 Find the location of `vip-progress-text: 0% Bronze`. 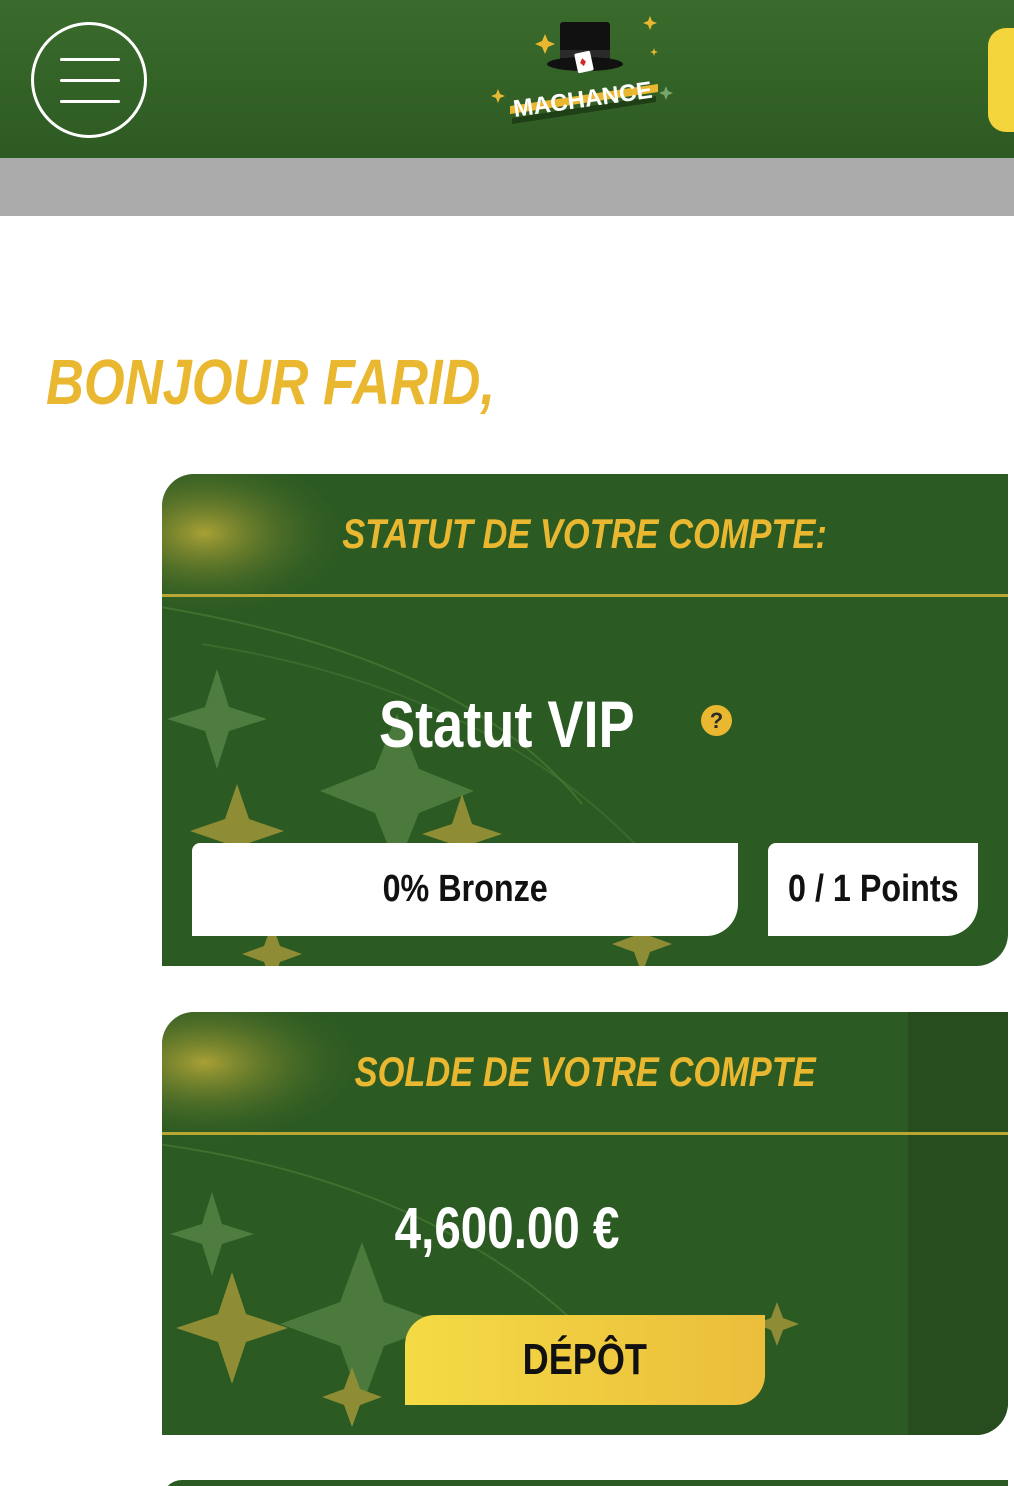

vip-progress-text: 0% Bronze is located at coordinates (465, 889).